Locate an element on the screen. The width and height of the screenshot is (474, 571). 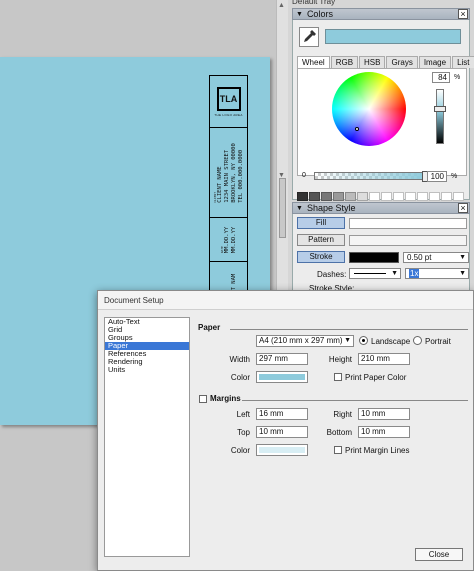
colors-panel-title: Colors is located at coordinates (319, 14).